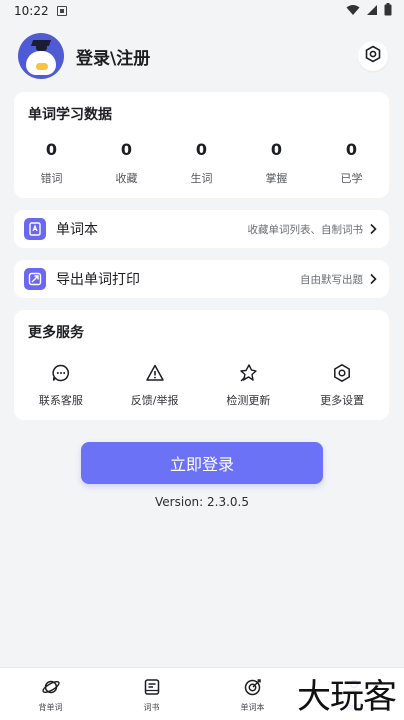 This screenshot has height=720, width=404. Describe the element at coordinates (51, 687) in the screenshot. I see `planet-icon` at that location.